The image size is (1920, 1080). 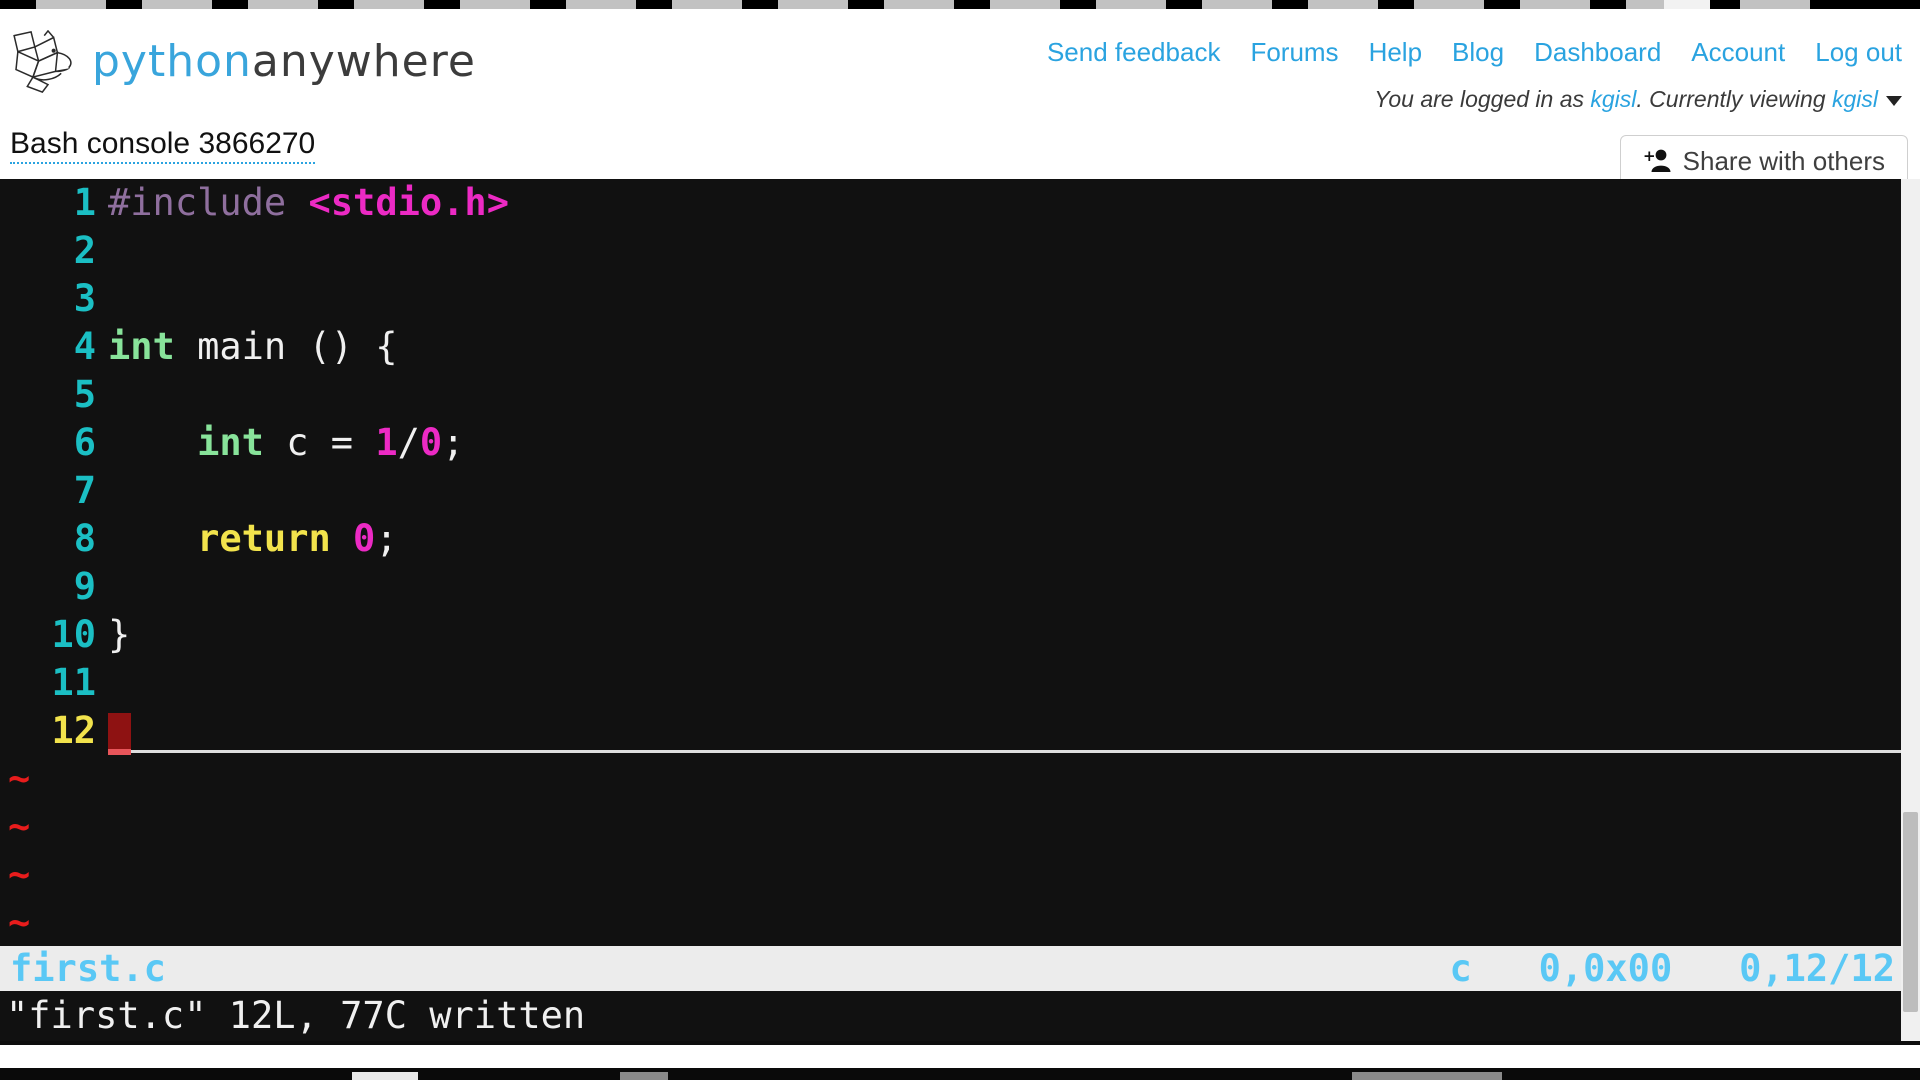 What do you see at coordinates (163, 146) in the screenshot?
I see `page-title: Bash console 3866270` at bounding box center [163, 146].